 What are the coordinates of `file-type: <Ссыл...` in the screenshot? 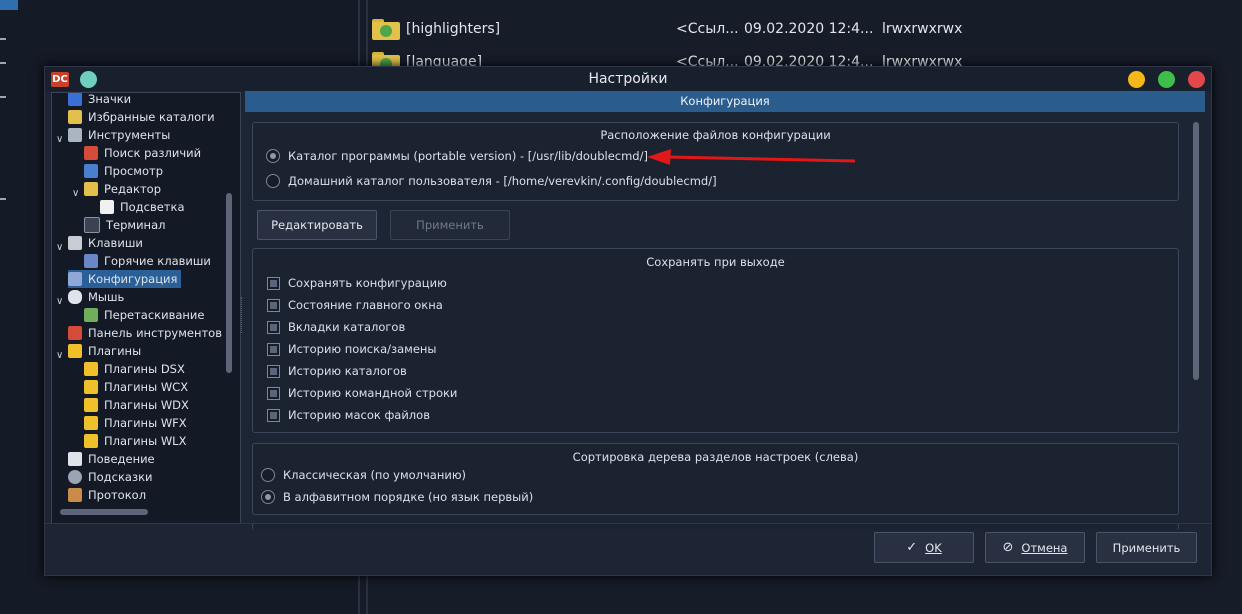 It's located at (707, 29).